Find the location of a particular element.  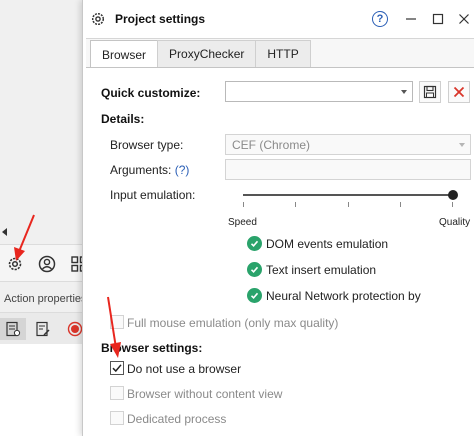

delete-x-icon is located at coordinates (459, 92).